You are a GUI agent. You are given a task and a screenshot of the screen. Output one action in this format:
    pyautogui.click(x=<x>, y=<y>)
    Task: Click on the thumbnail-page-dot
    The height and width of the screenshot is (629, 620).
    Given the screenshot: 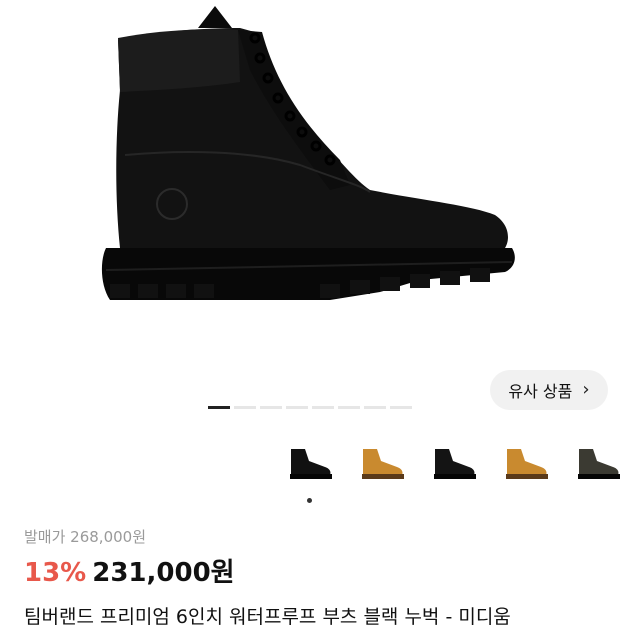 What is the action you would take?
    pyautogui.click(x=309, y=500)
    